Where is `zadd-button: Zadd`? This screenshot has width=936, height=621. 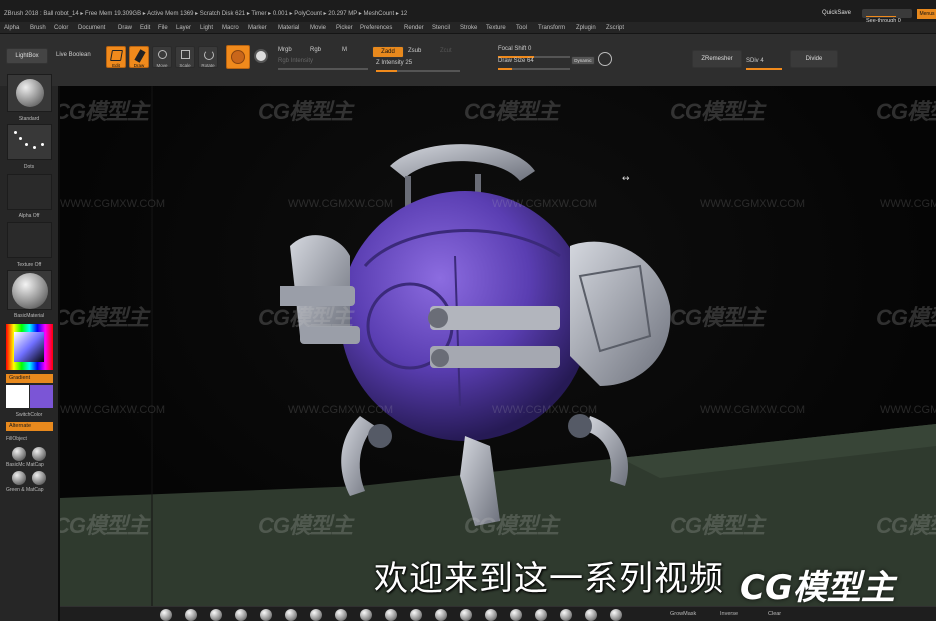
zadd-button: Zadd is located at coordinates (388, 52).